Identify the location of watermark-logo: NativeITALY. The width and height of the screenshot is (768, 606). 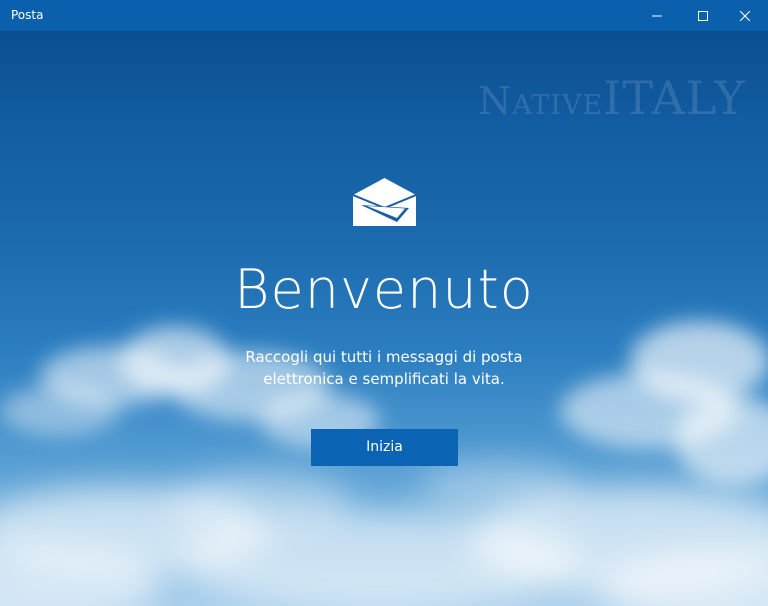
(612, 98).